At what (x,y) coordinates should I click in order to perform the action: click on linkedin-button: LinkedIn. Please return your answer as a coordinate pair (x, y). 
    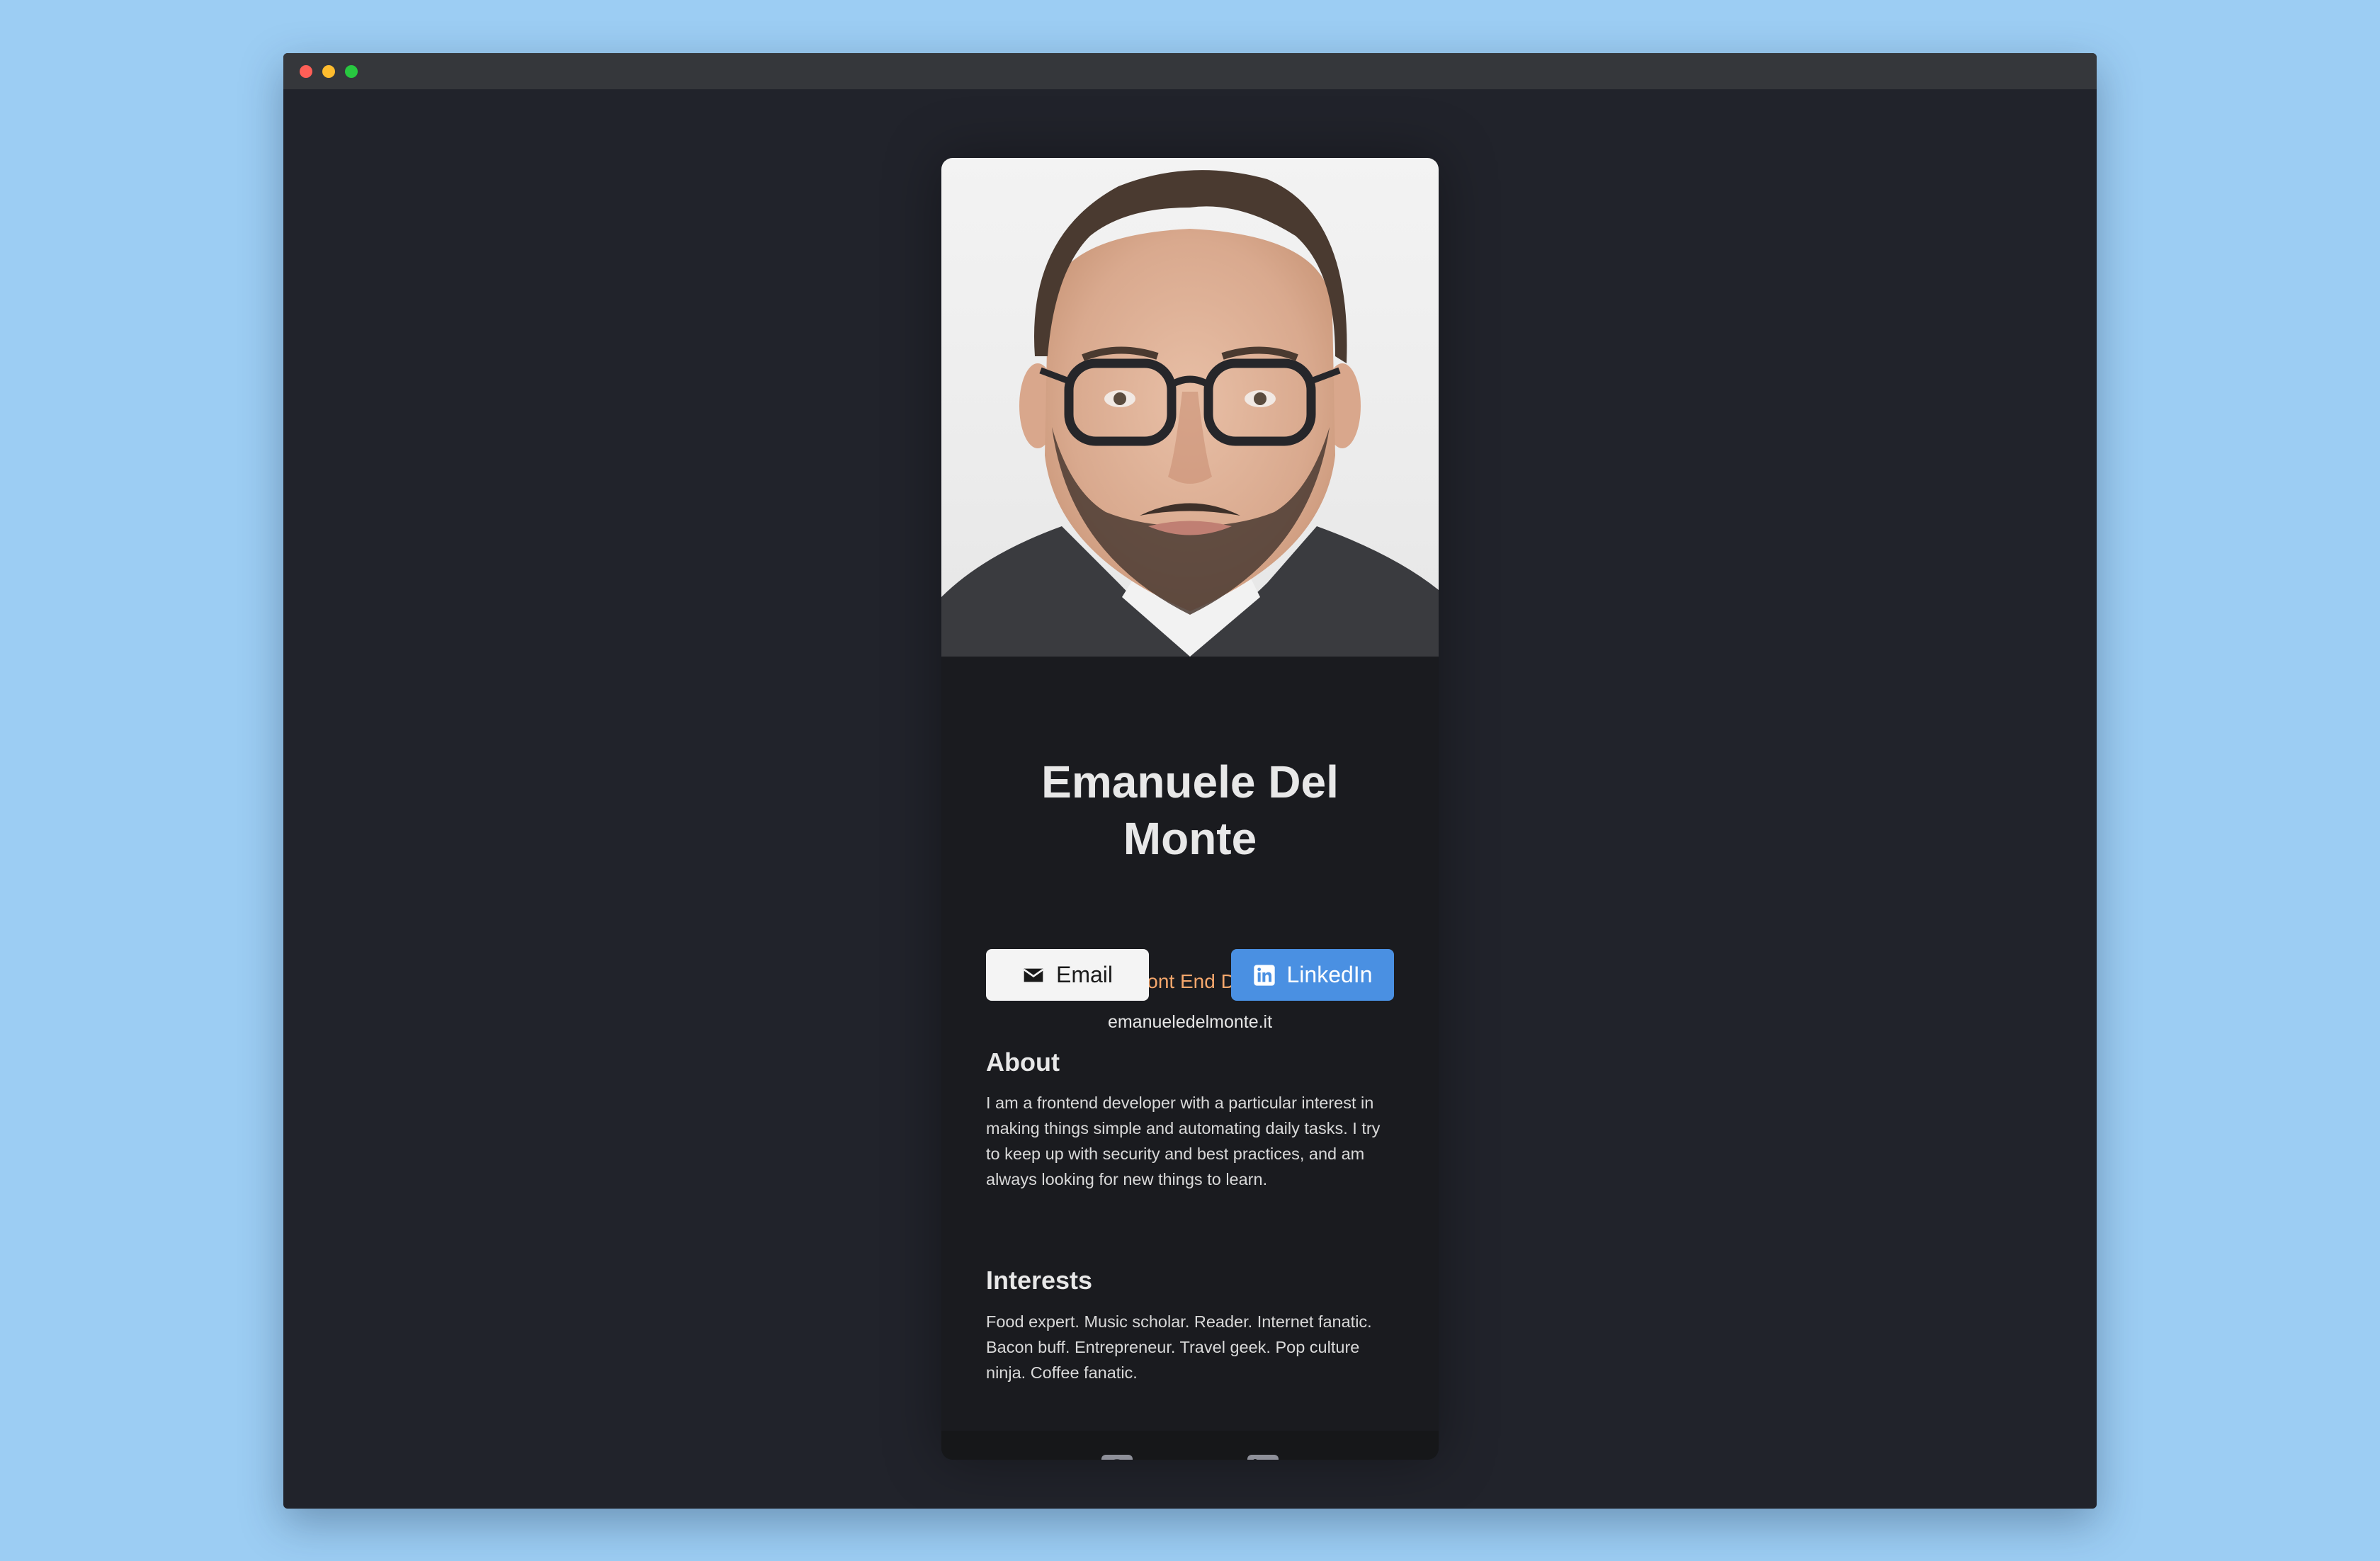
    Looking at the image, I should click on (1312, 975).